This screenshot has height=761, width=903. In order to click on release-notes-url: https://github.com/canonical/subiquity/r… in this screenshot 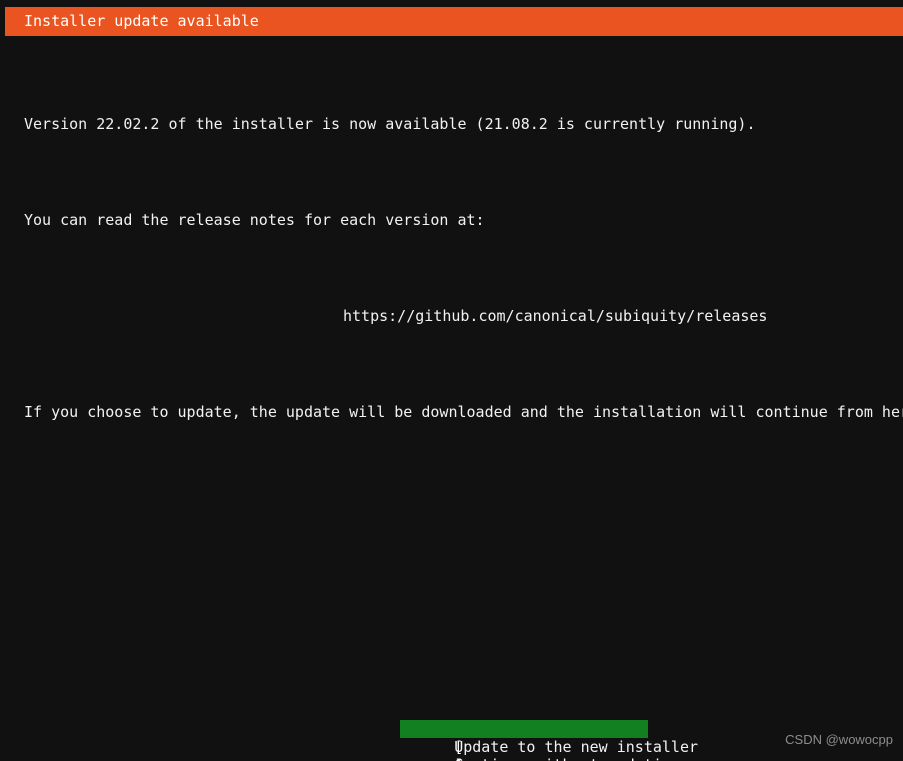, I will do `click(454, 316)`.